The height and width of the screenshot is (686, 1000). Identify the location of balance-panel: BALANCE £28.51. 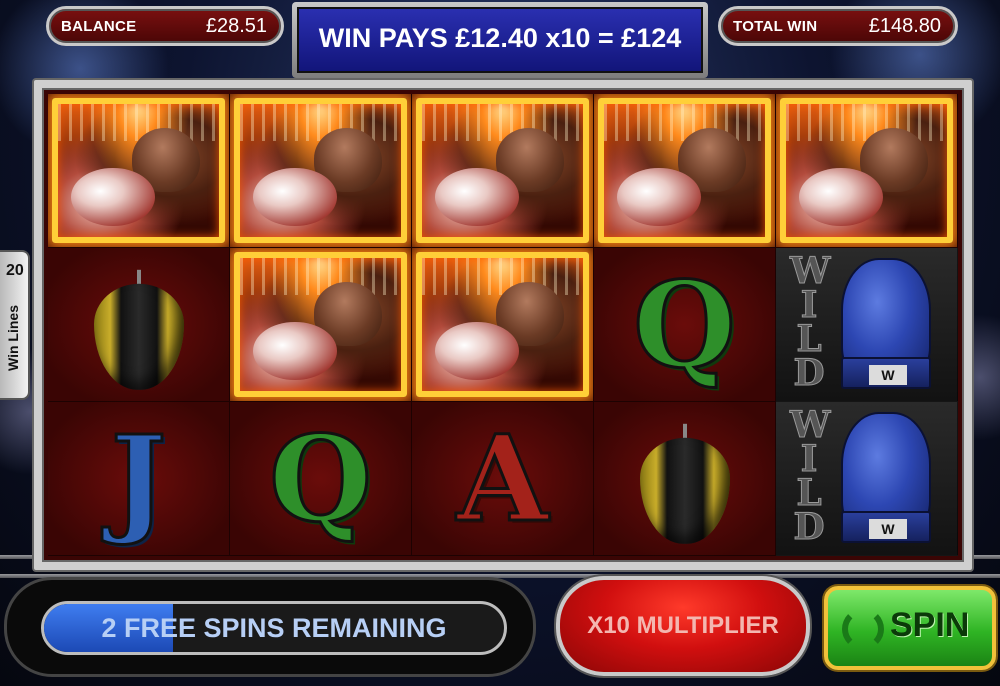
(165, 26).